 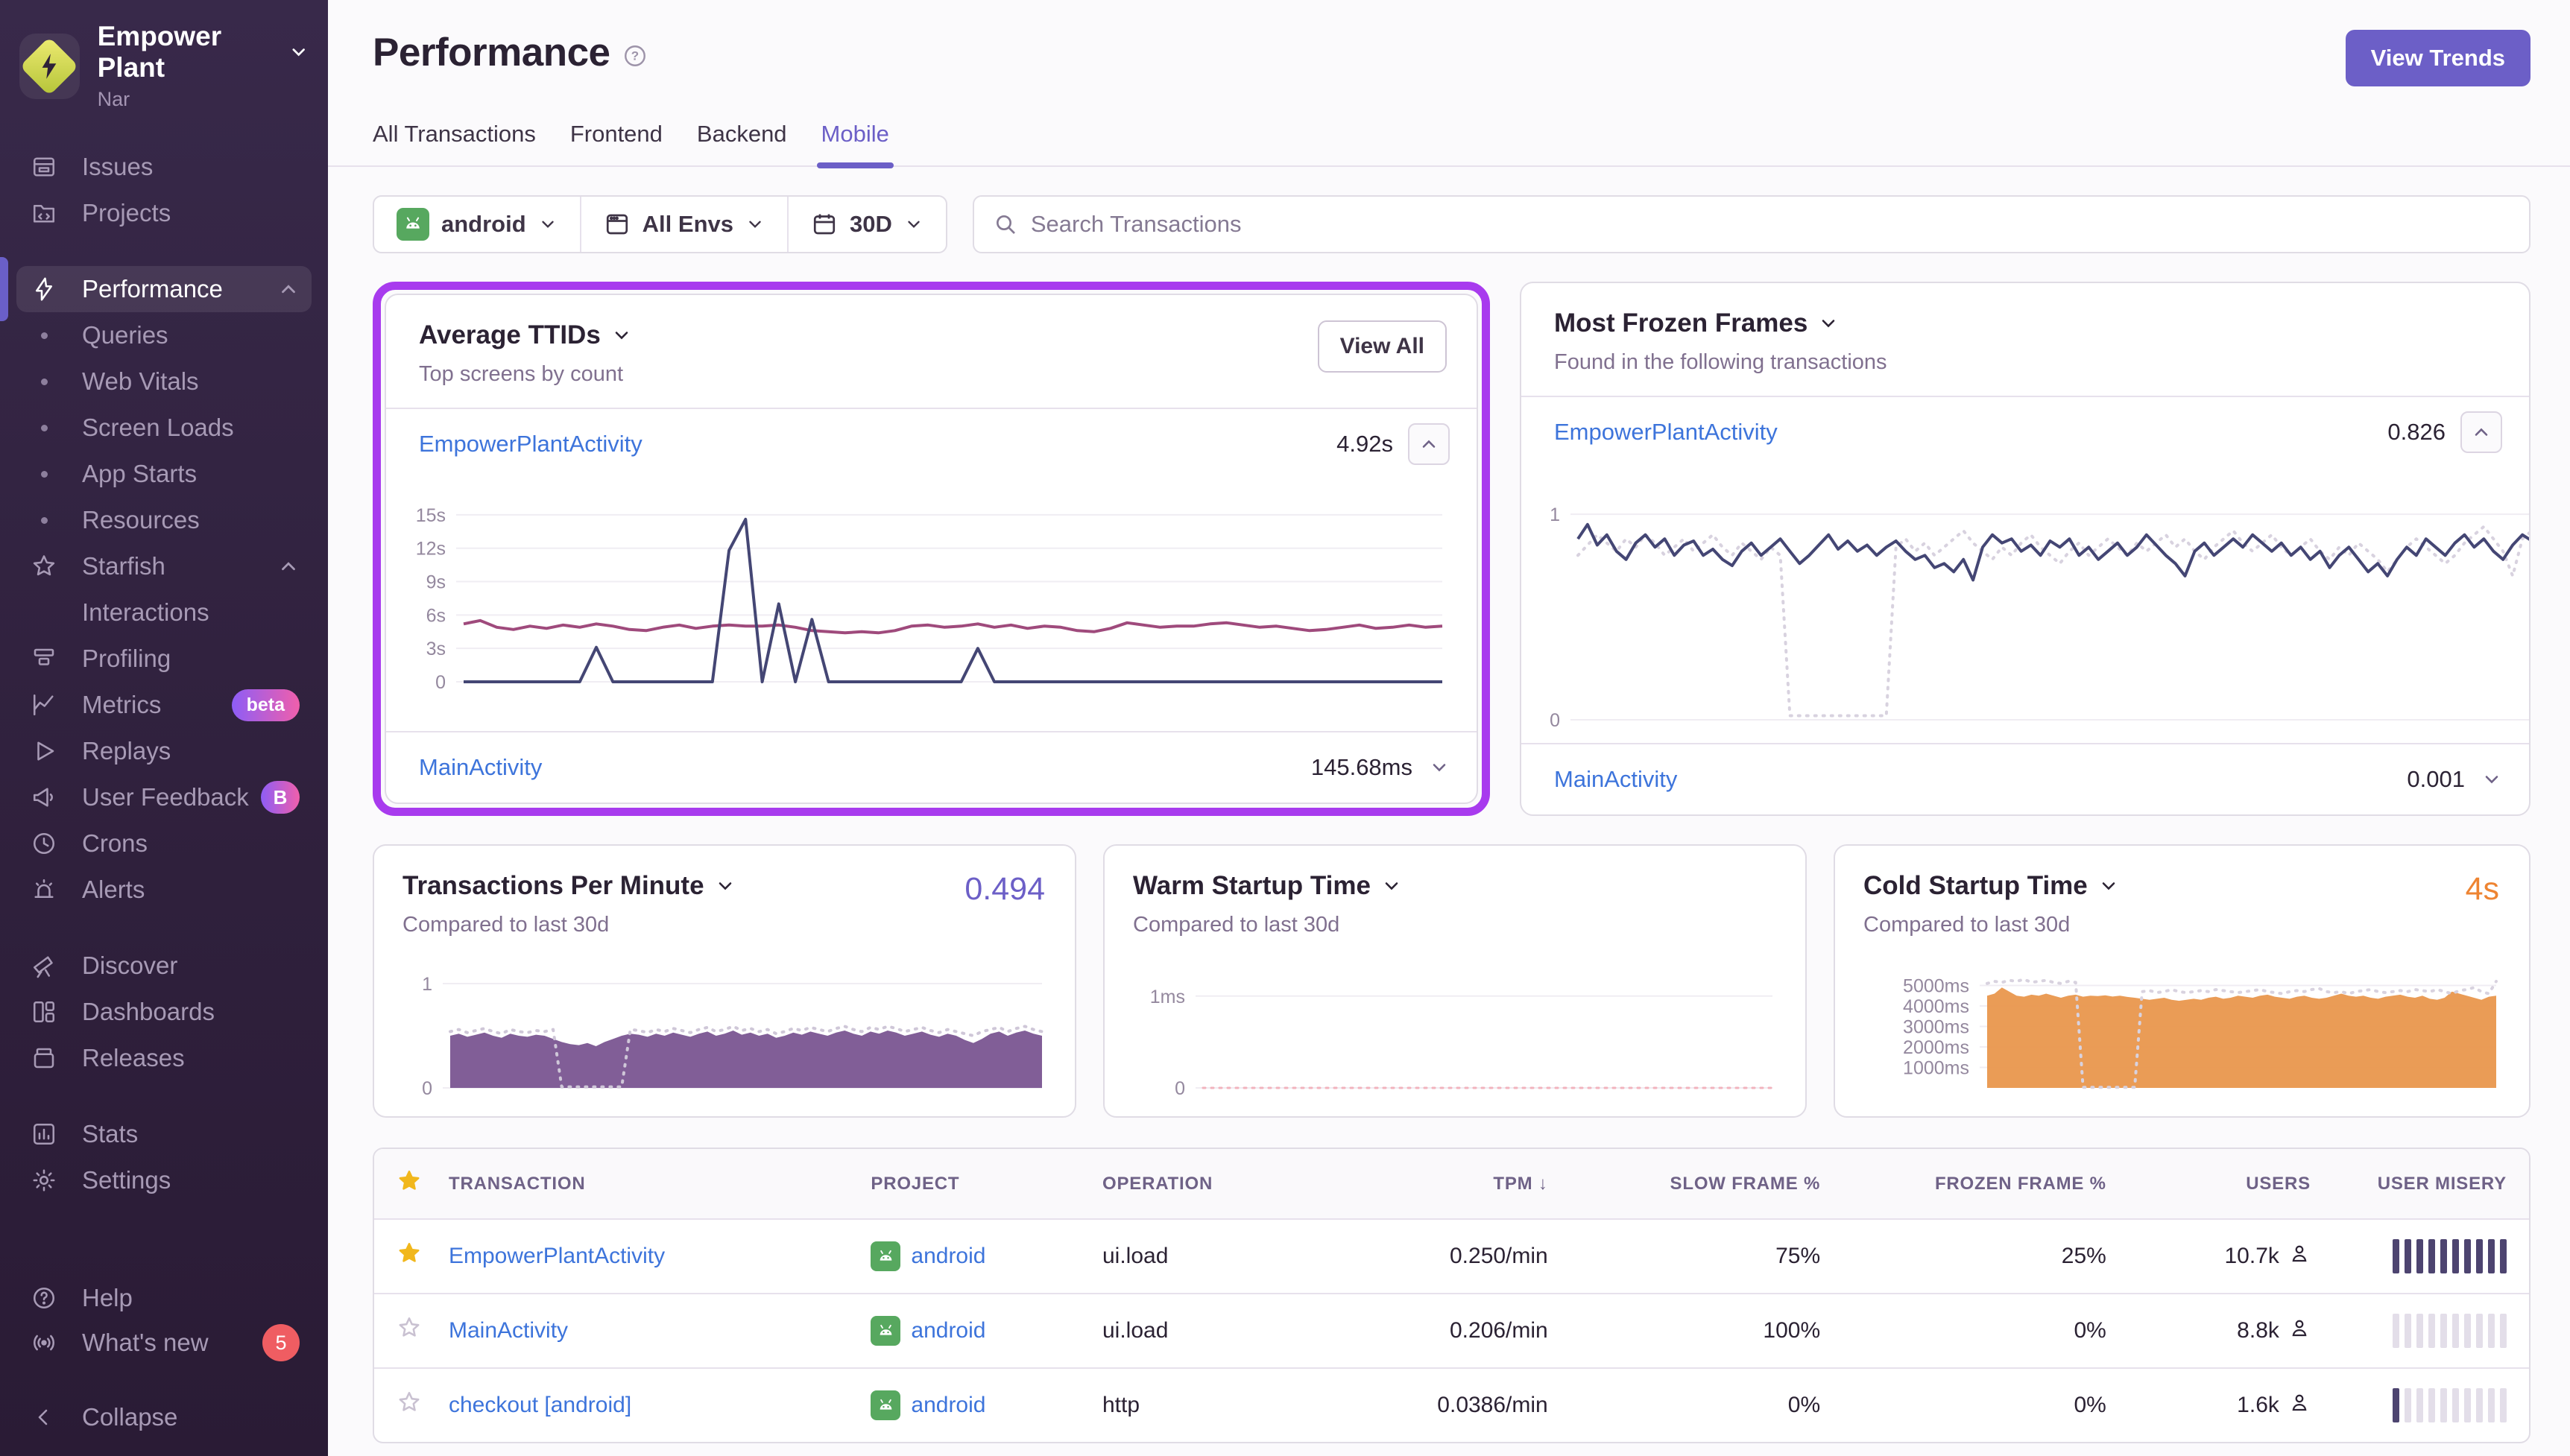 I want to click on column-header-users: Users, so click(x=2231, y=1184).